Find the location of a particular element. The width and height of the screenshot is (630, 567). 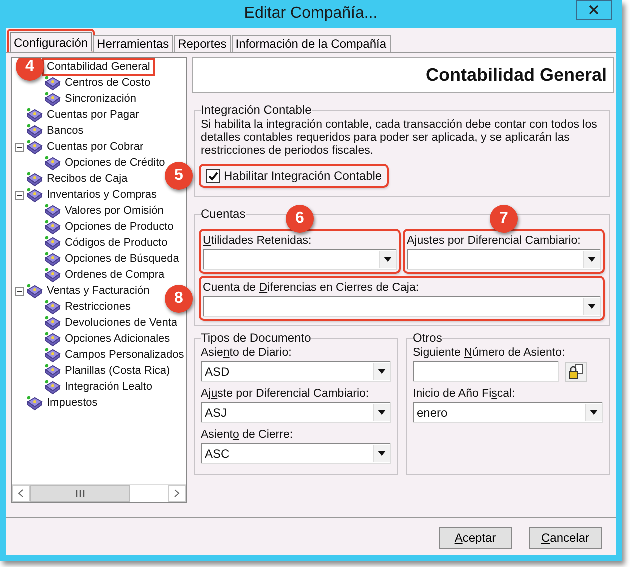

close-button is located at coordinates (594, 10).